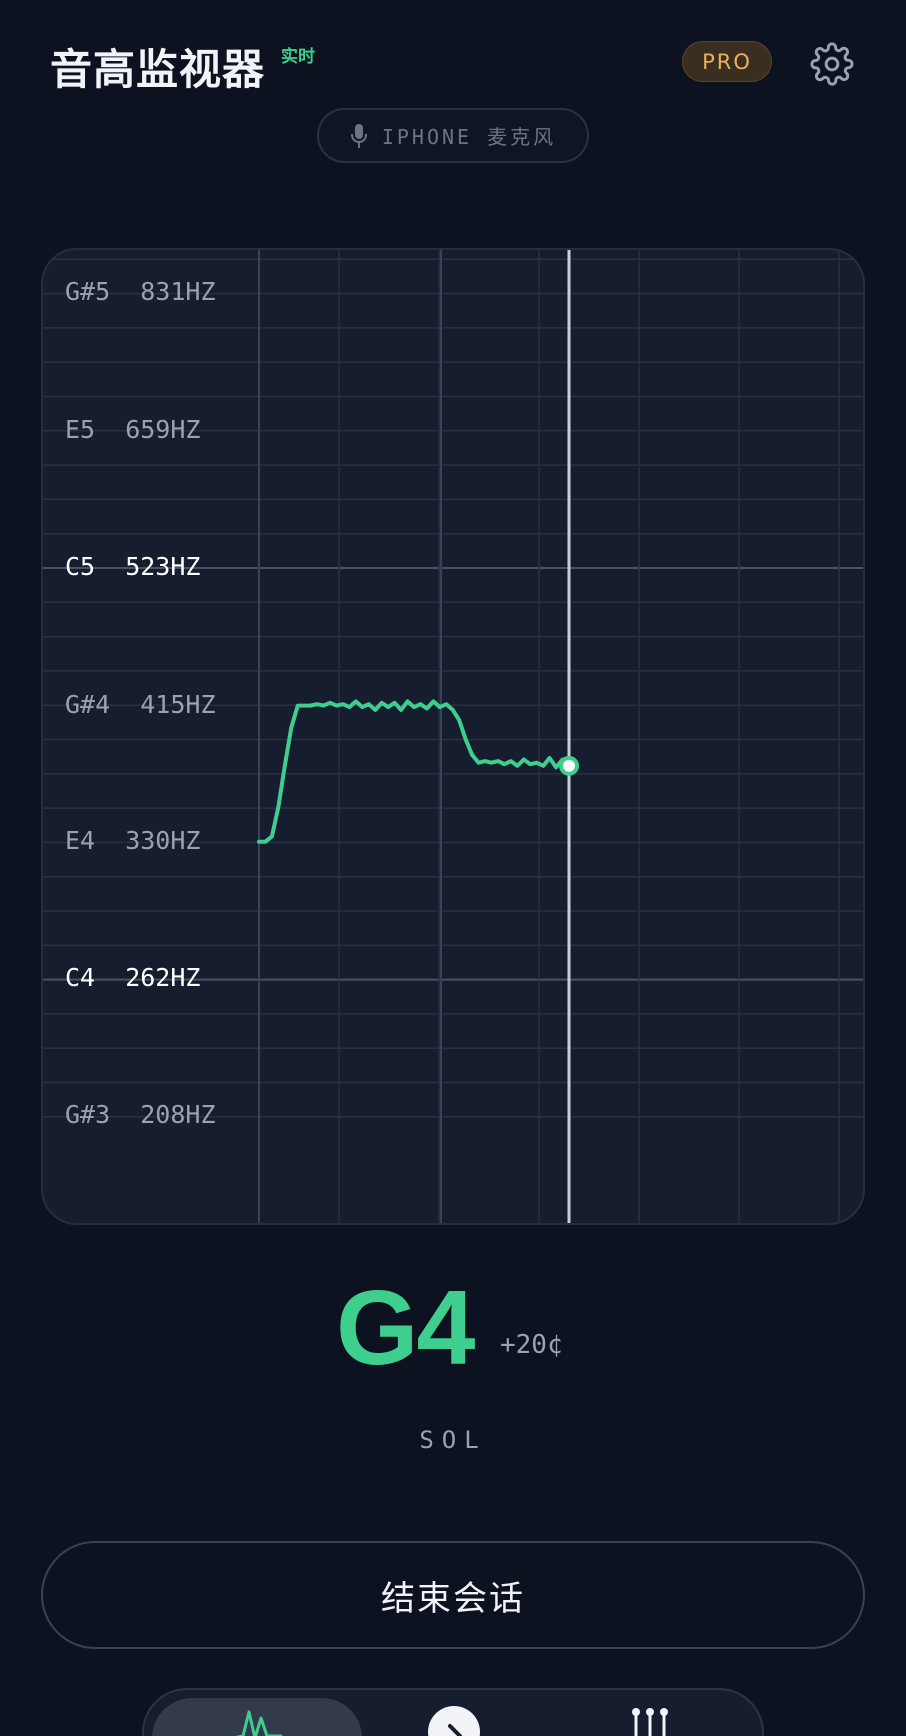 The image size is (906, 1736). I want to click on tab-tuner, so click(454, 1719).